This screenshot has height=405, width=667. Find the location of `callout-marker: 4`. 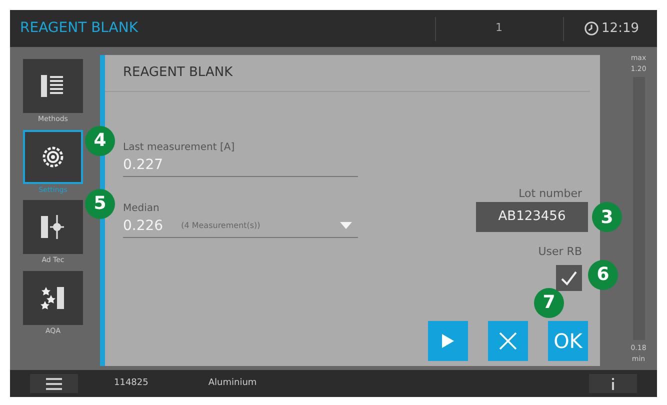

callout-marker: 4 is located at coordinates (100, 141).